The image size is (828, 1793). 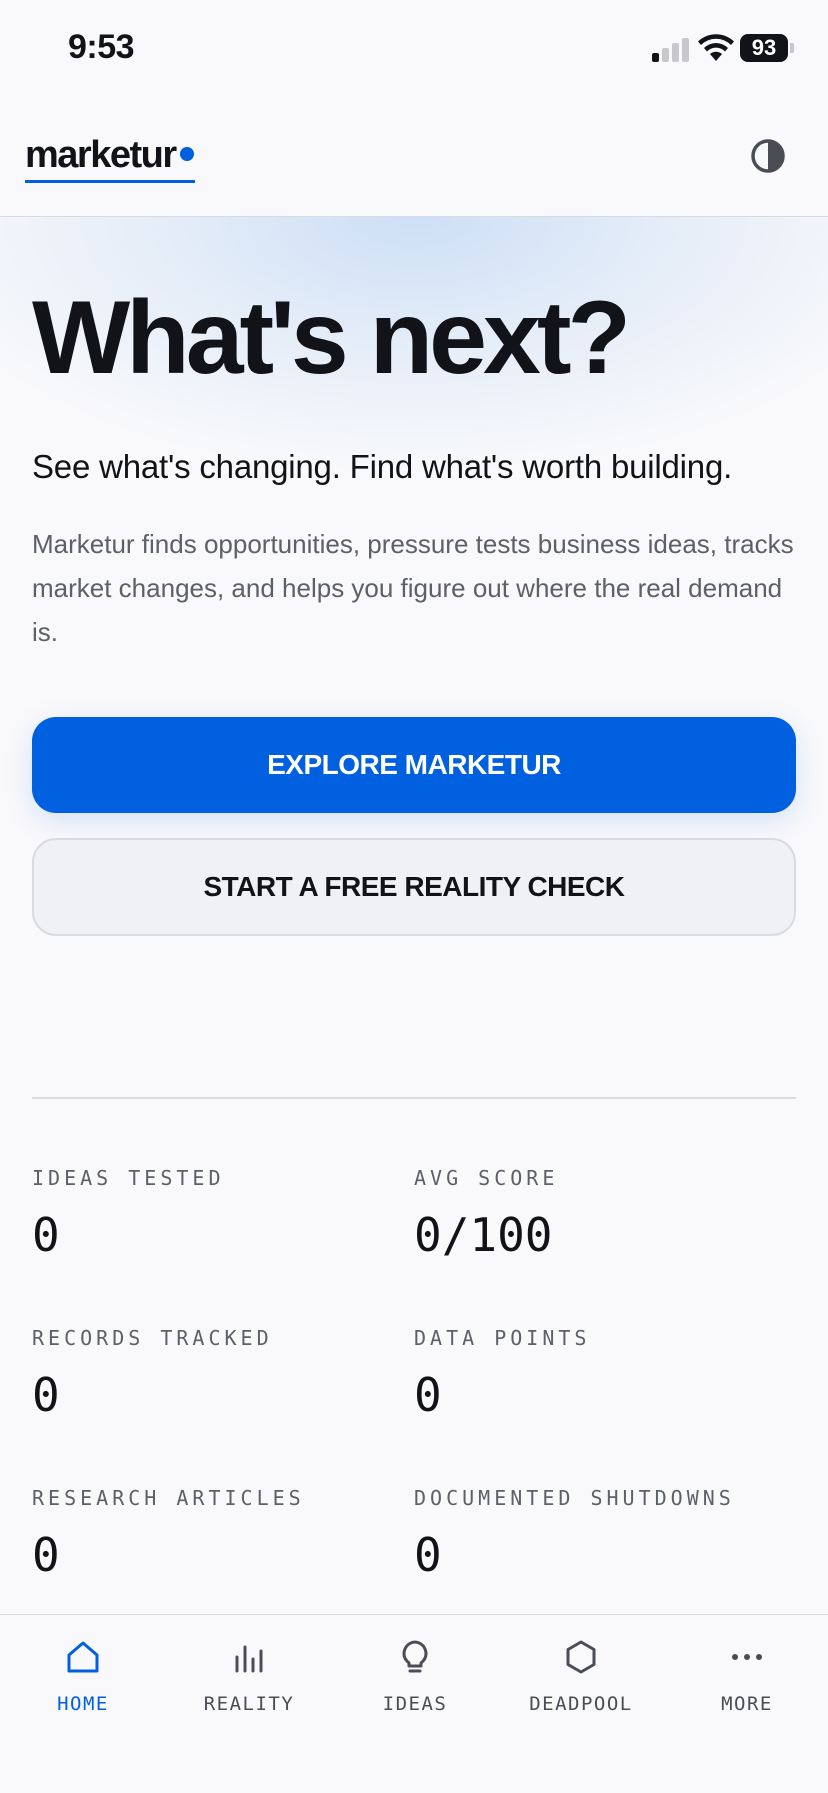 I want to click on home-icon, so click(x=83, y=1657).